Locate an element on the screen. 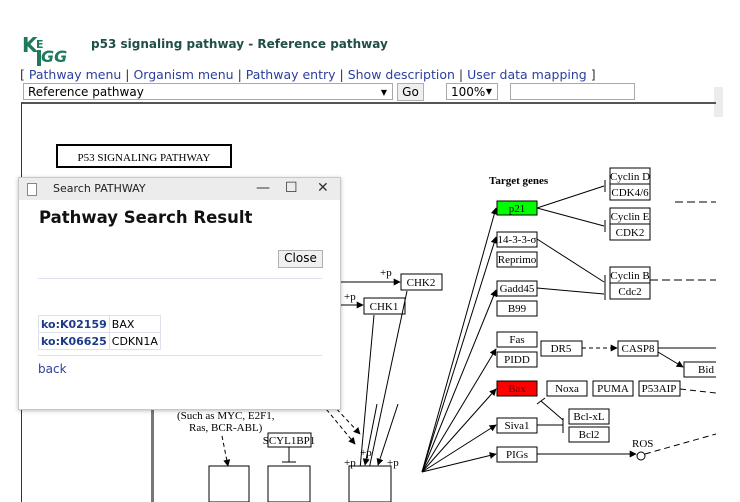 This screenshot has width=740, height=502. node-ros is located at coordinates (641, 456).